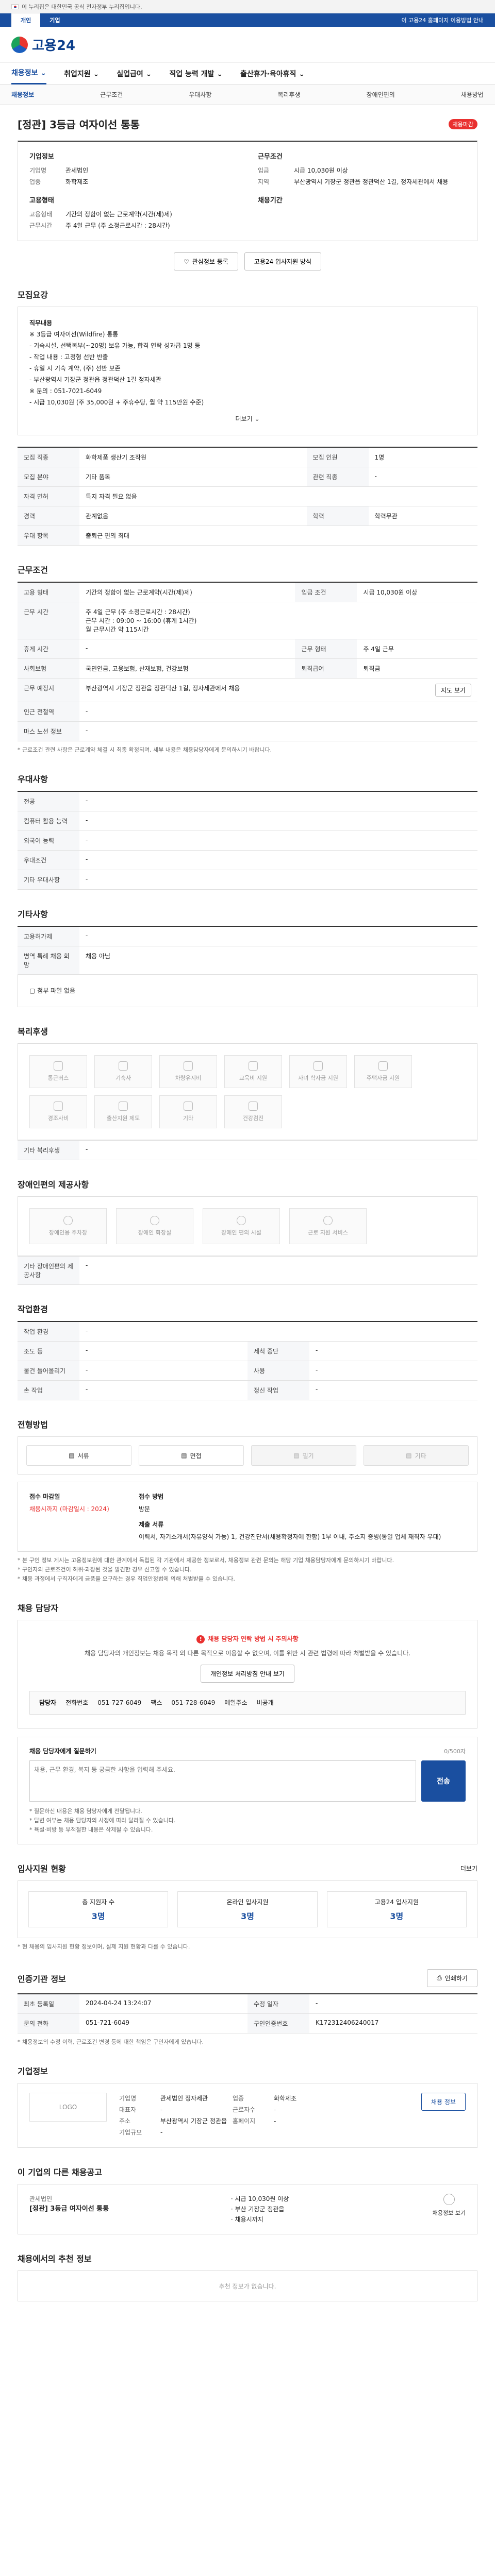 This screenshot has width=495, height=2576. Describe the element at coordinates (247, 880) in the screenshot. I see `table-row: 기타 우대사항 -` at that location.